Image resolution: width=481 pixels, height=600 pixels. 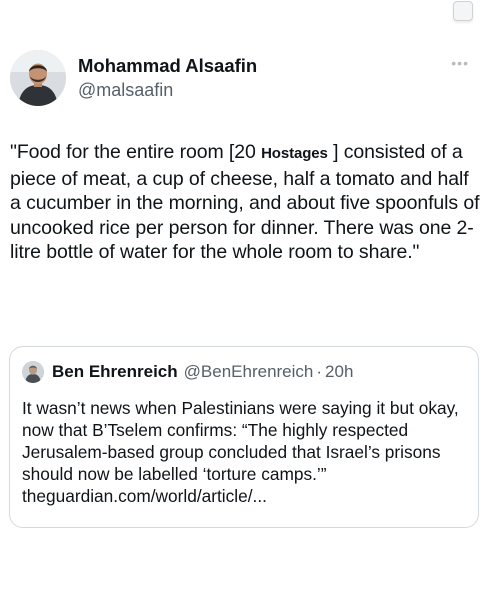 I want to click on tweet-header: Mohammad Alsaafin @malsaafin, so click(x=133, y=78).